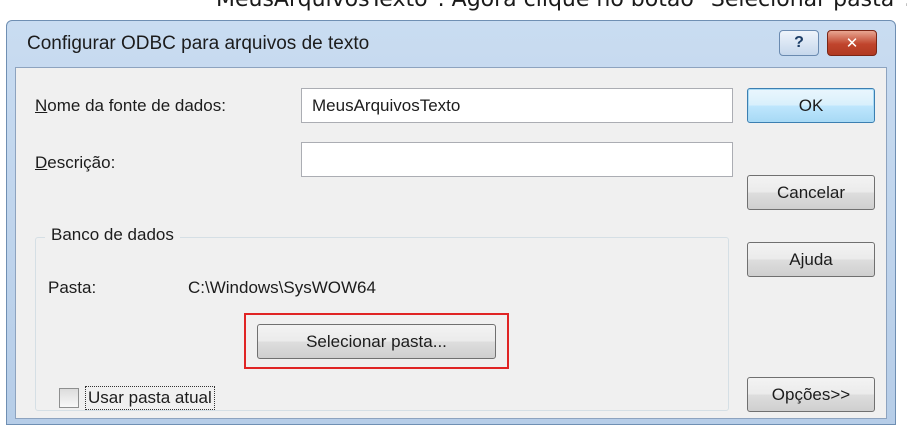 The height and width of the screenshot is (428, 907). I want to click on dsn-input: MeusArquivosTexto, so click(517, 105).